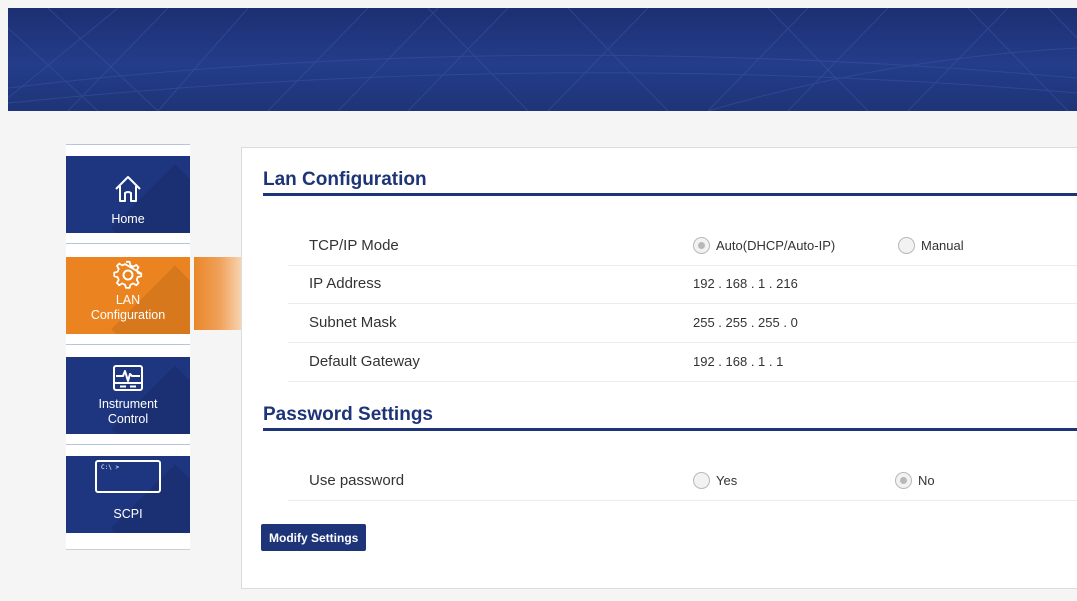 Image resolution: width=1077 pixels, height=601 pixels. What do you see at coordinates (682, 246) in the screenshot?
I see `row-tcpip-mode: TCP/IP Mode Auto(DHCP/Auto-IP) Manual` at bounding box center [682, 246].